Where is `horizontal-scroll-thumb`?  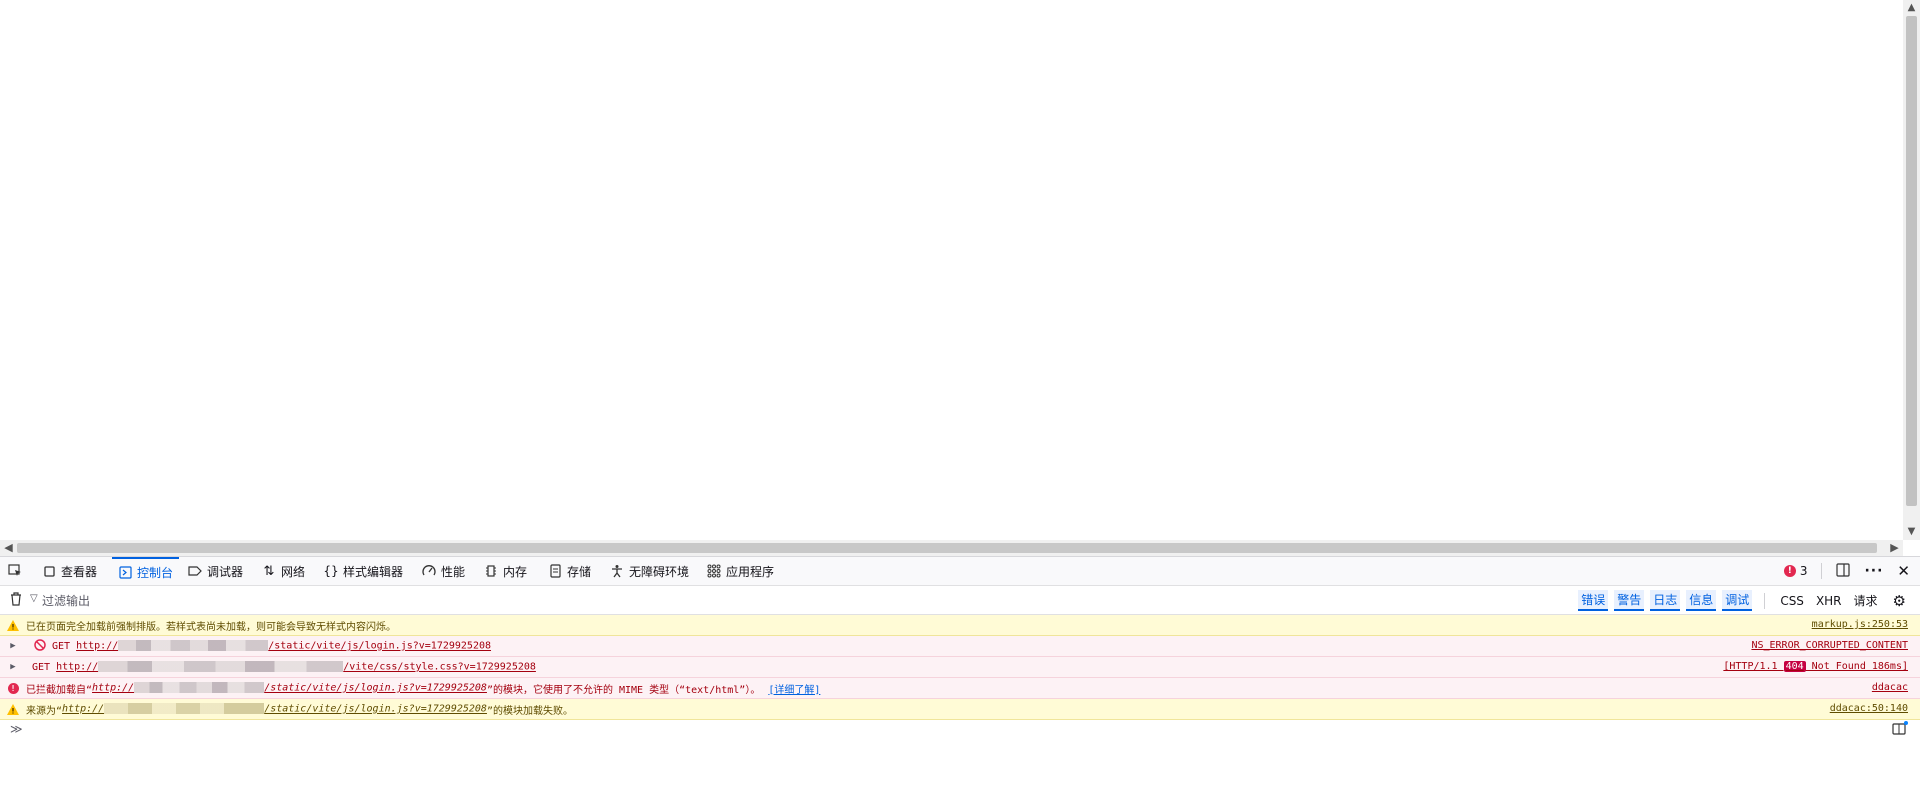 horizontal-scroll-thumb is located at coordinates (947, 548).